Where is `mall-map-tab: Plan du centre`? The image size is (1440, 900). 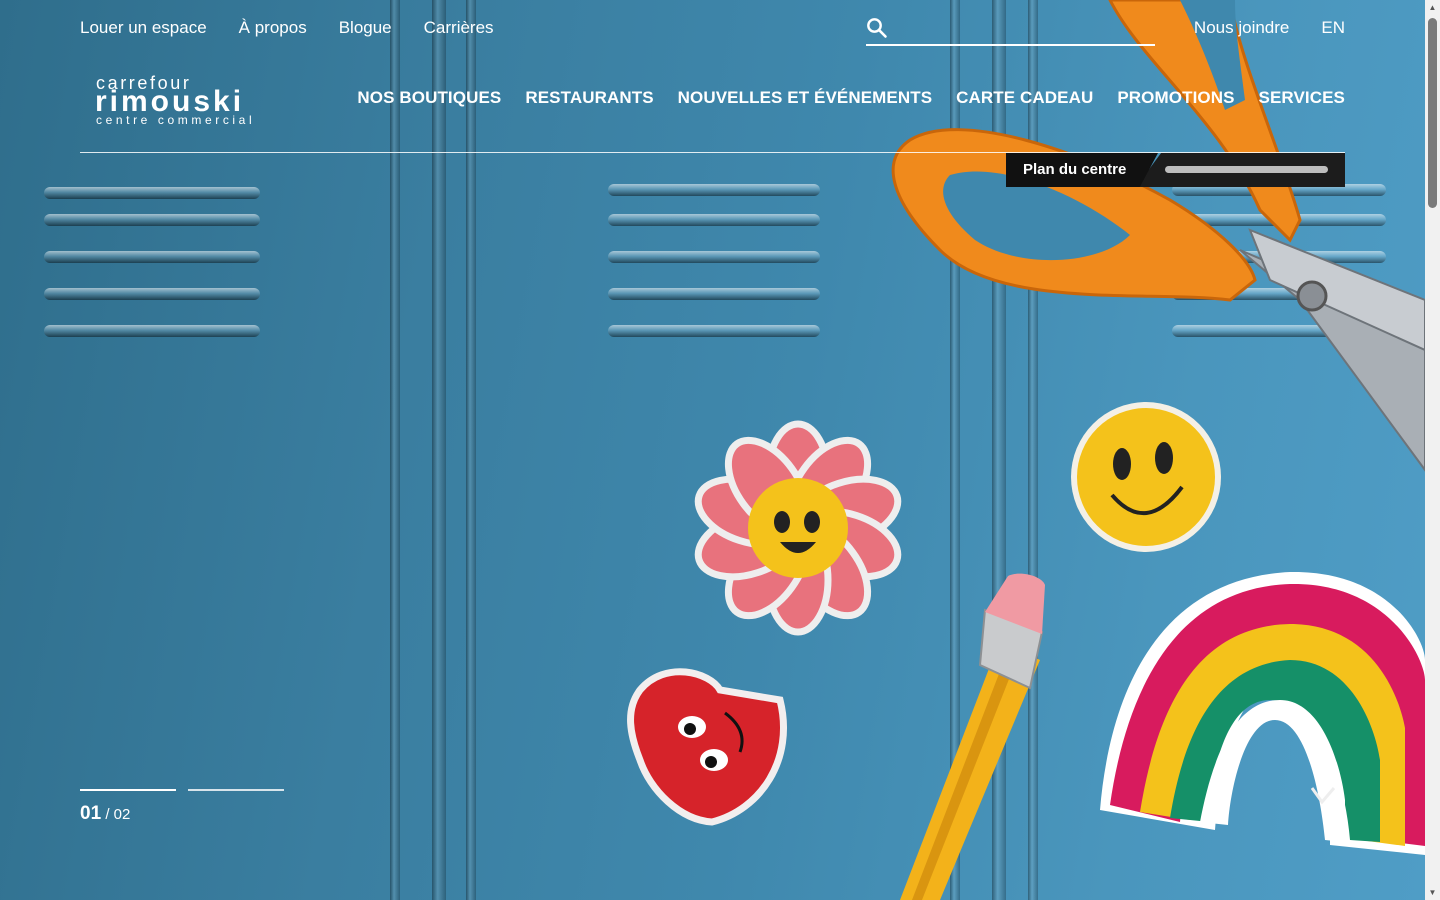 mall-map-tab: Plan du centre is located at coordinates (1175, 170).